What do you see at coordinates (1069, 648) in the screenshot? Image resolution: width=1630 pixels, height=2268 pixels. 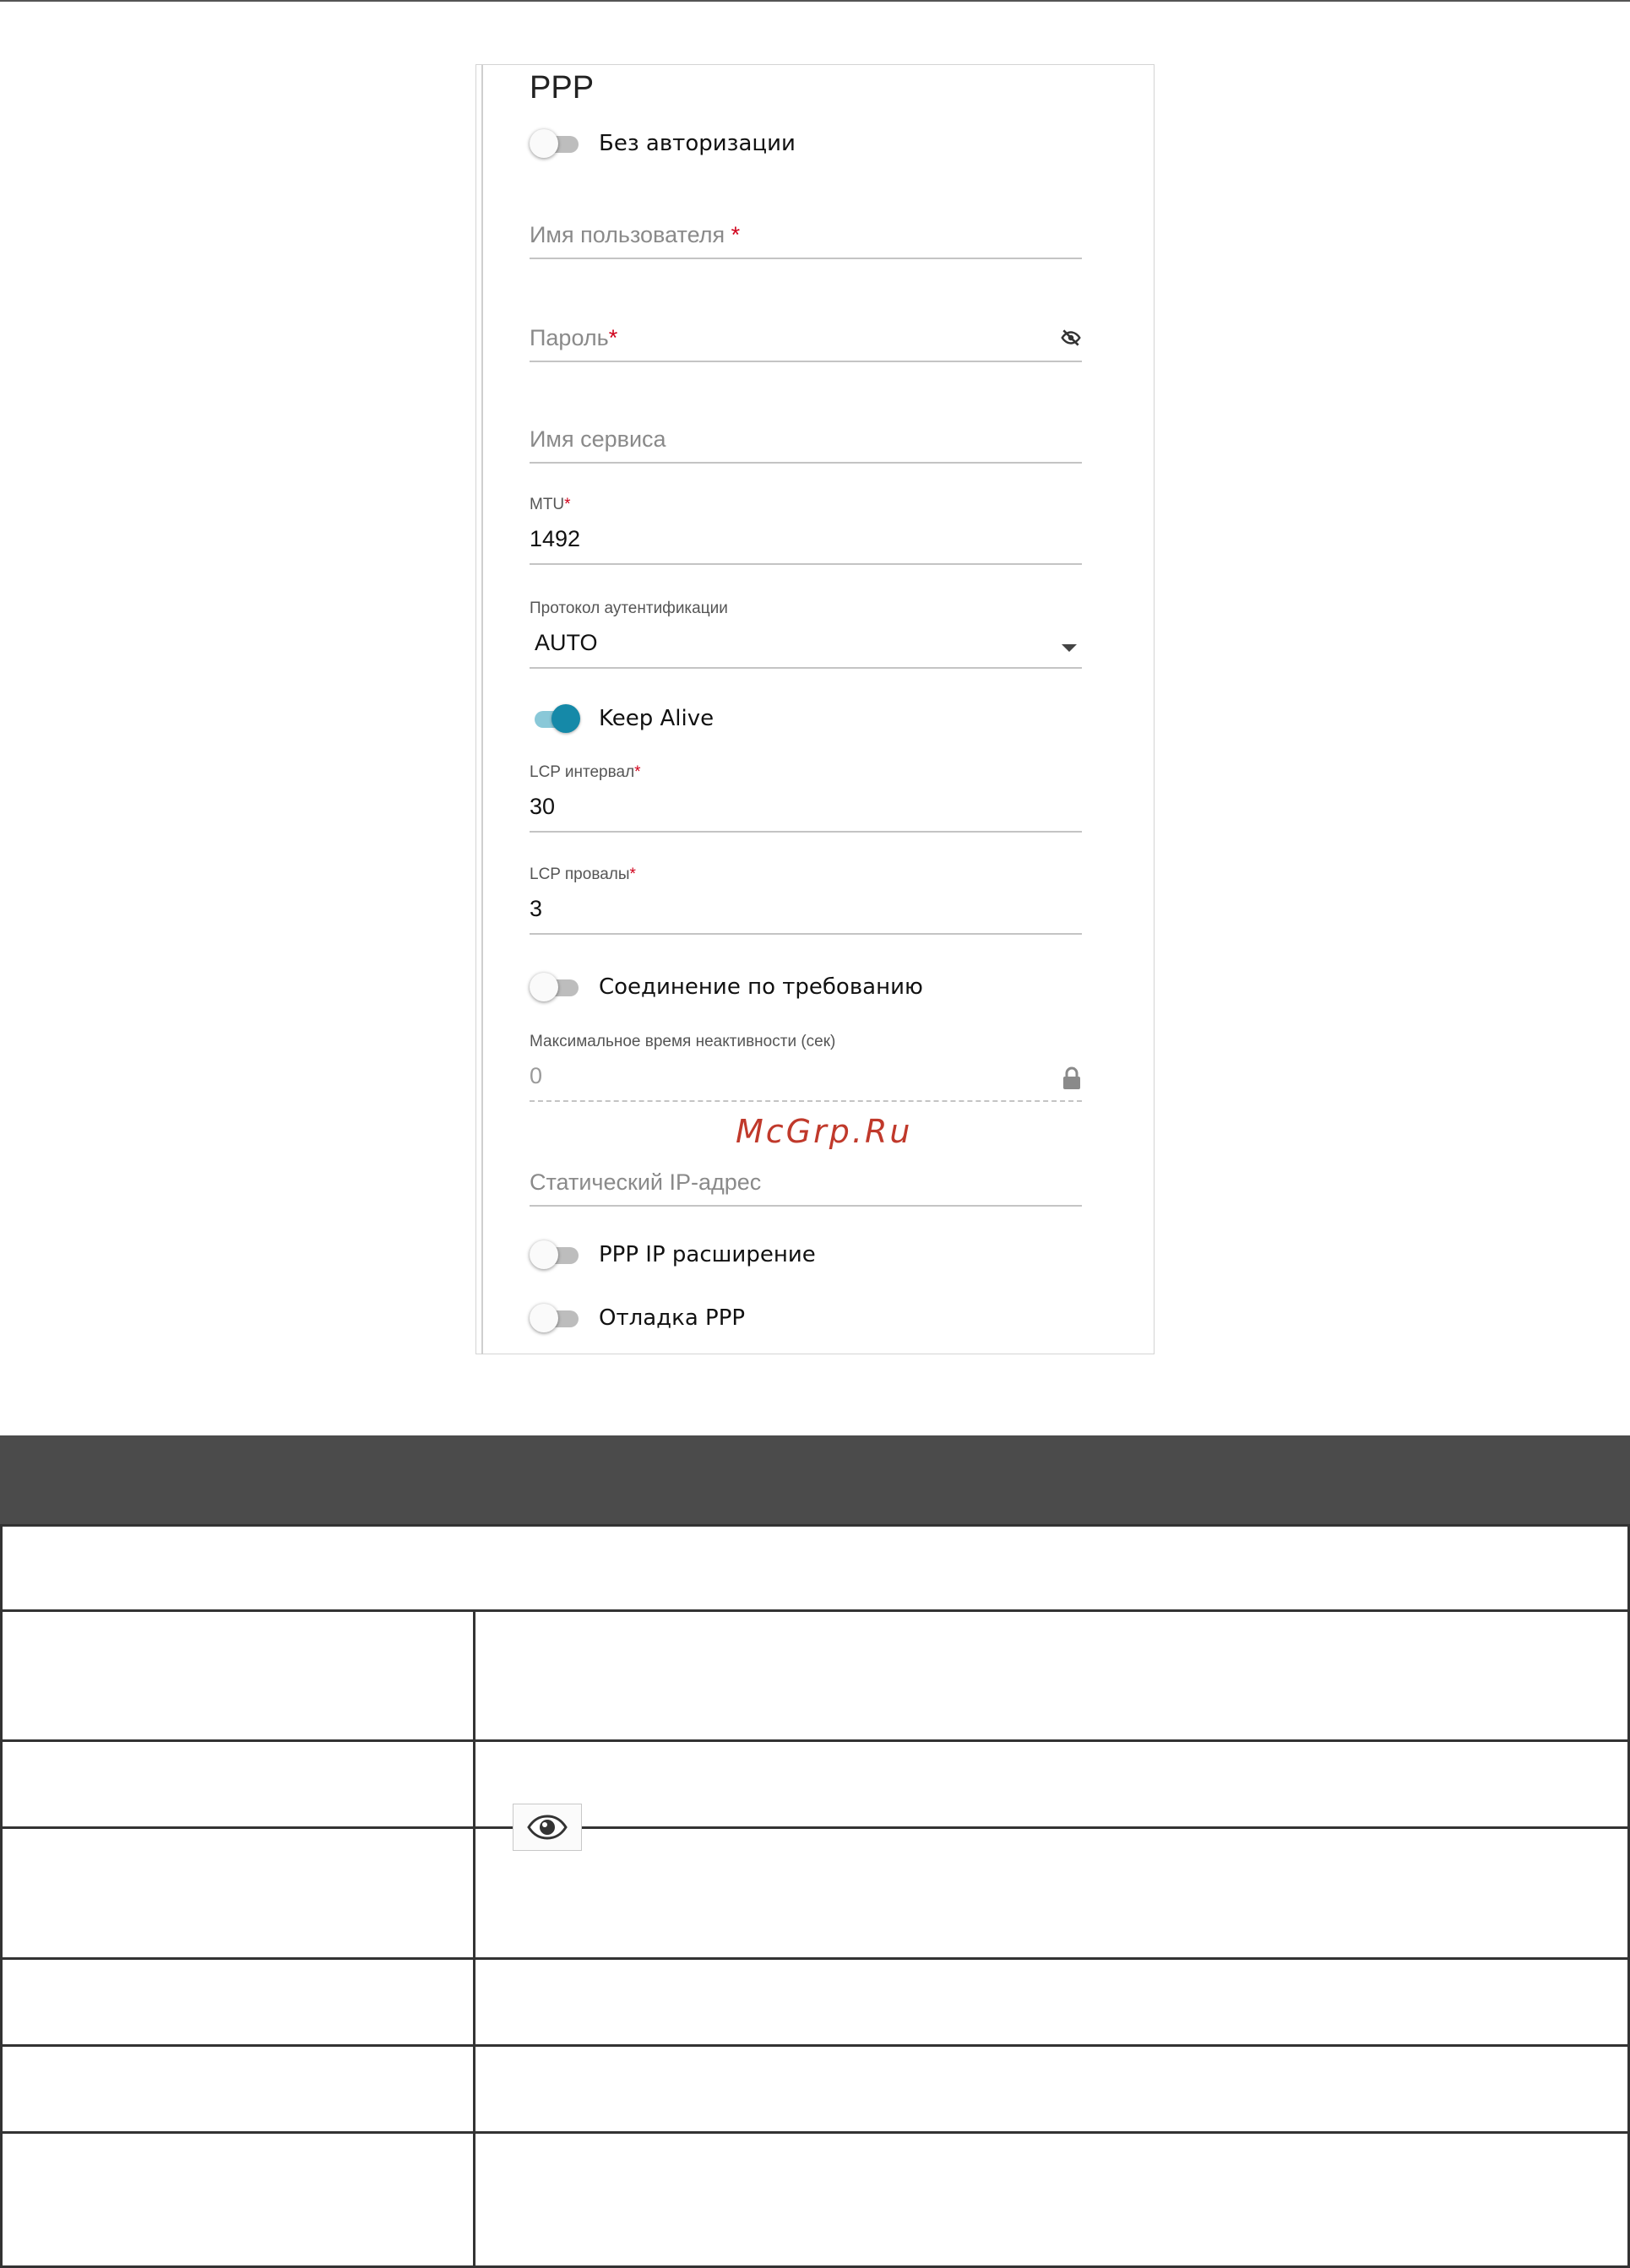 I see `caret-down-icon` at bounding box center [1069, 648].